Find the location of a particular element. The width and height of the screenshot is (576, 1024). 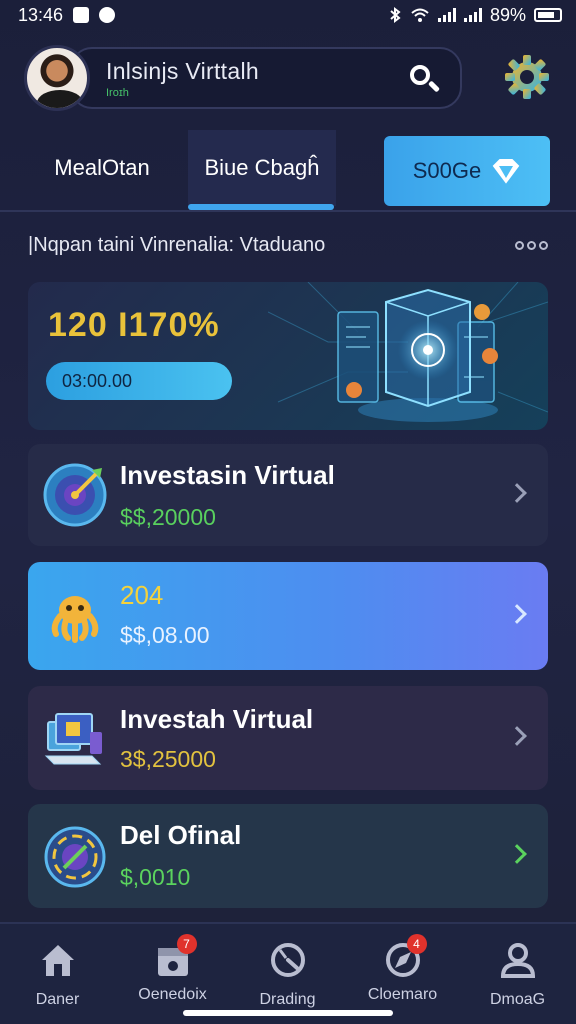

investment-card: Investah Virtual 3$,25000 is located at coordinates (288, 738).